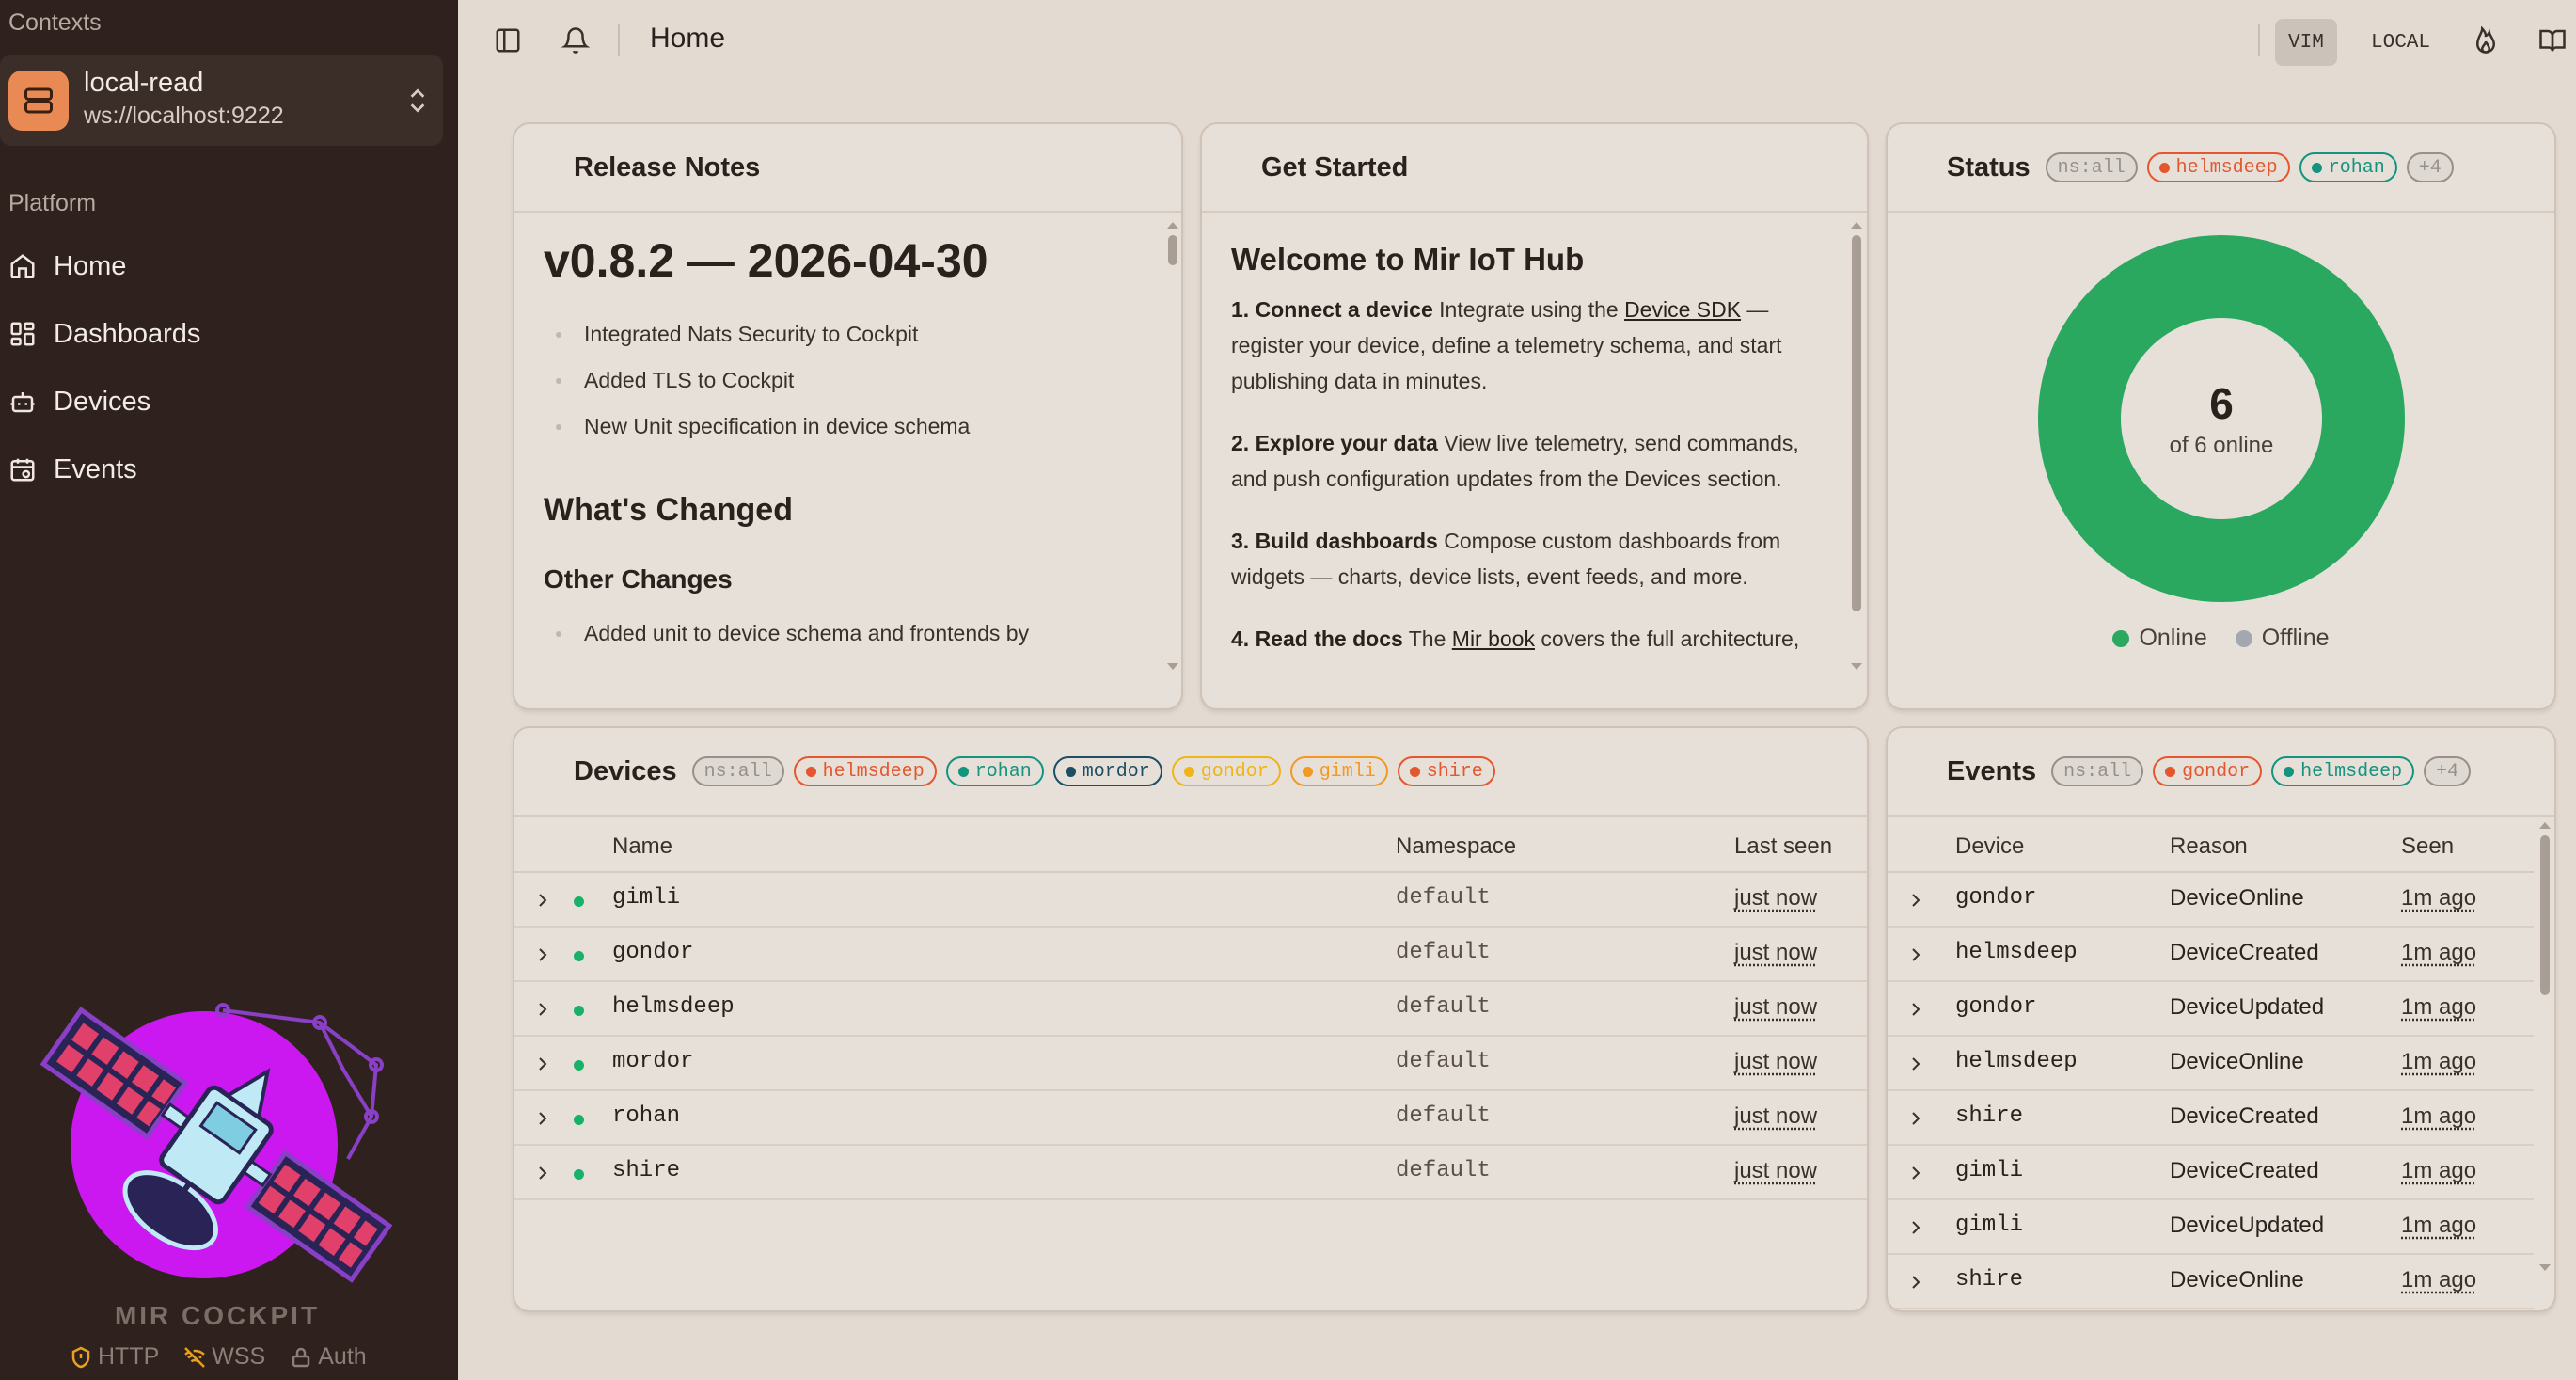  What do you see at coordinates (1107, 771) in the screenshot?
I see `namespace-badge: mordor` at bounding box center [1107, 771].